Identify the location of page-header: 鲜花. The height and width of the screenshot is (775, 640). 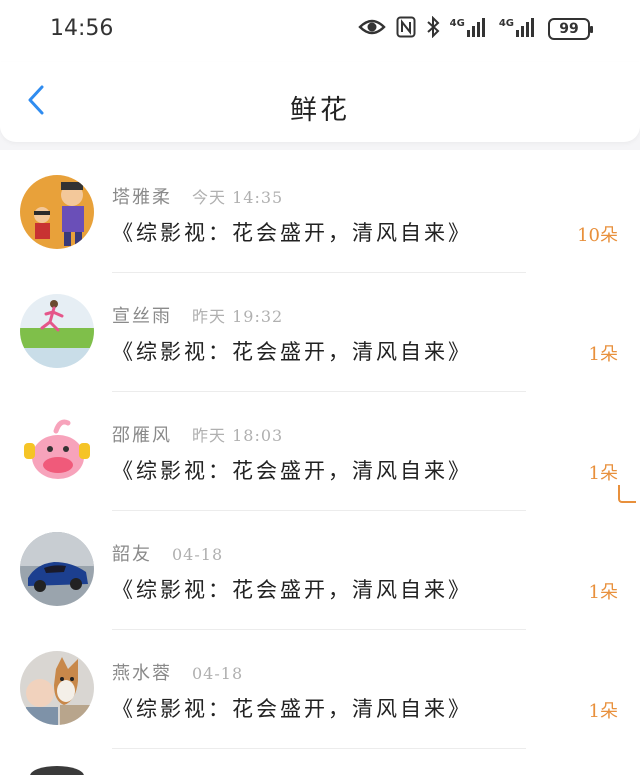
(320, 102).